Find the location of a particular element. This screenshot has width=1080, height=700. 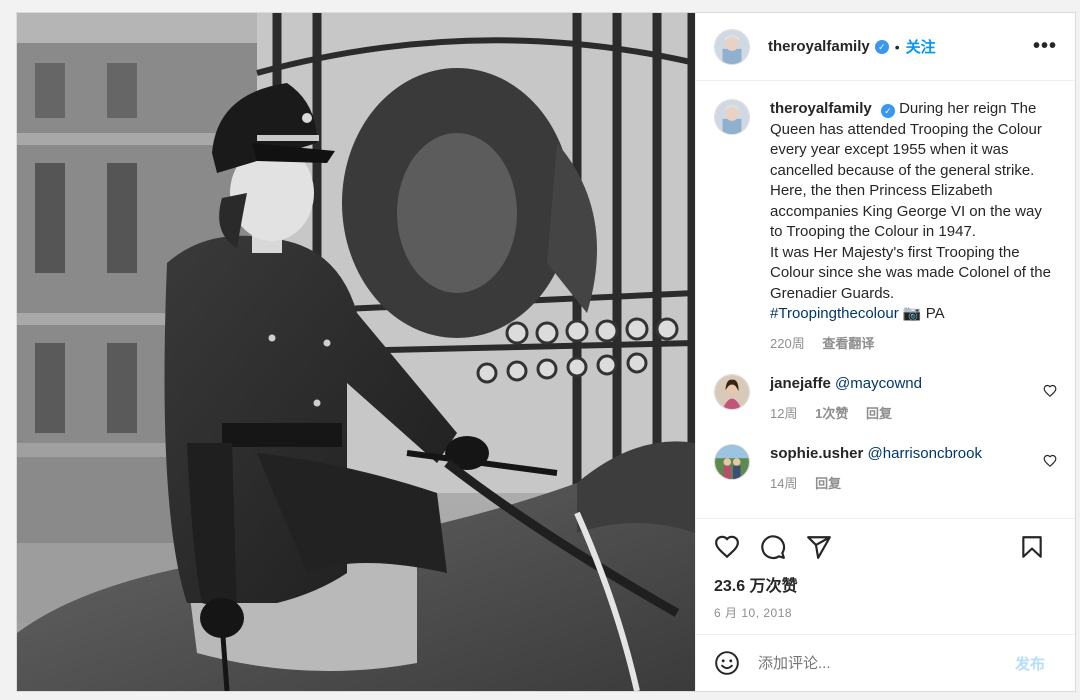

post-comment-button: 发布 is located at coordinates (1030, 663).